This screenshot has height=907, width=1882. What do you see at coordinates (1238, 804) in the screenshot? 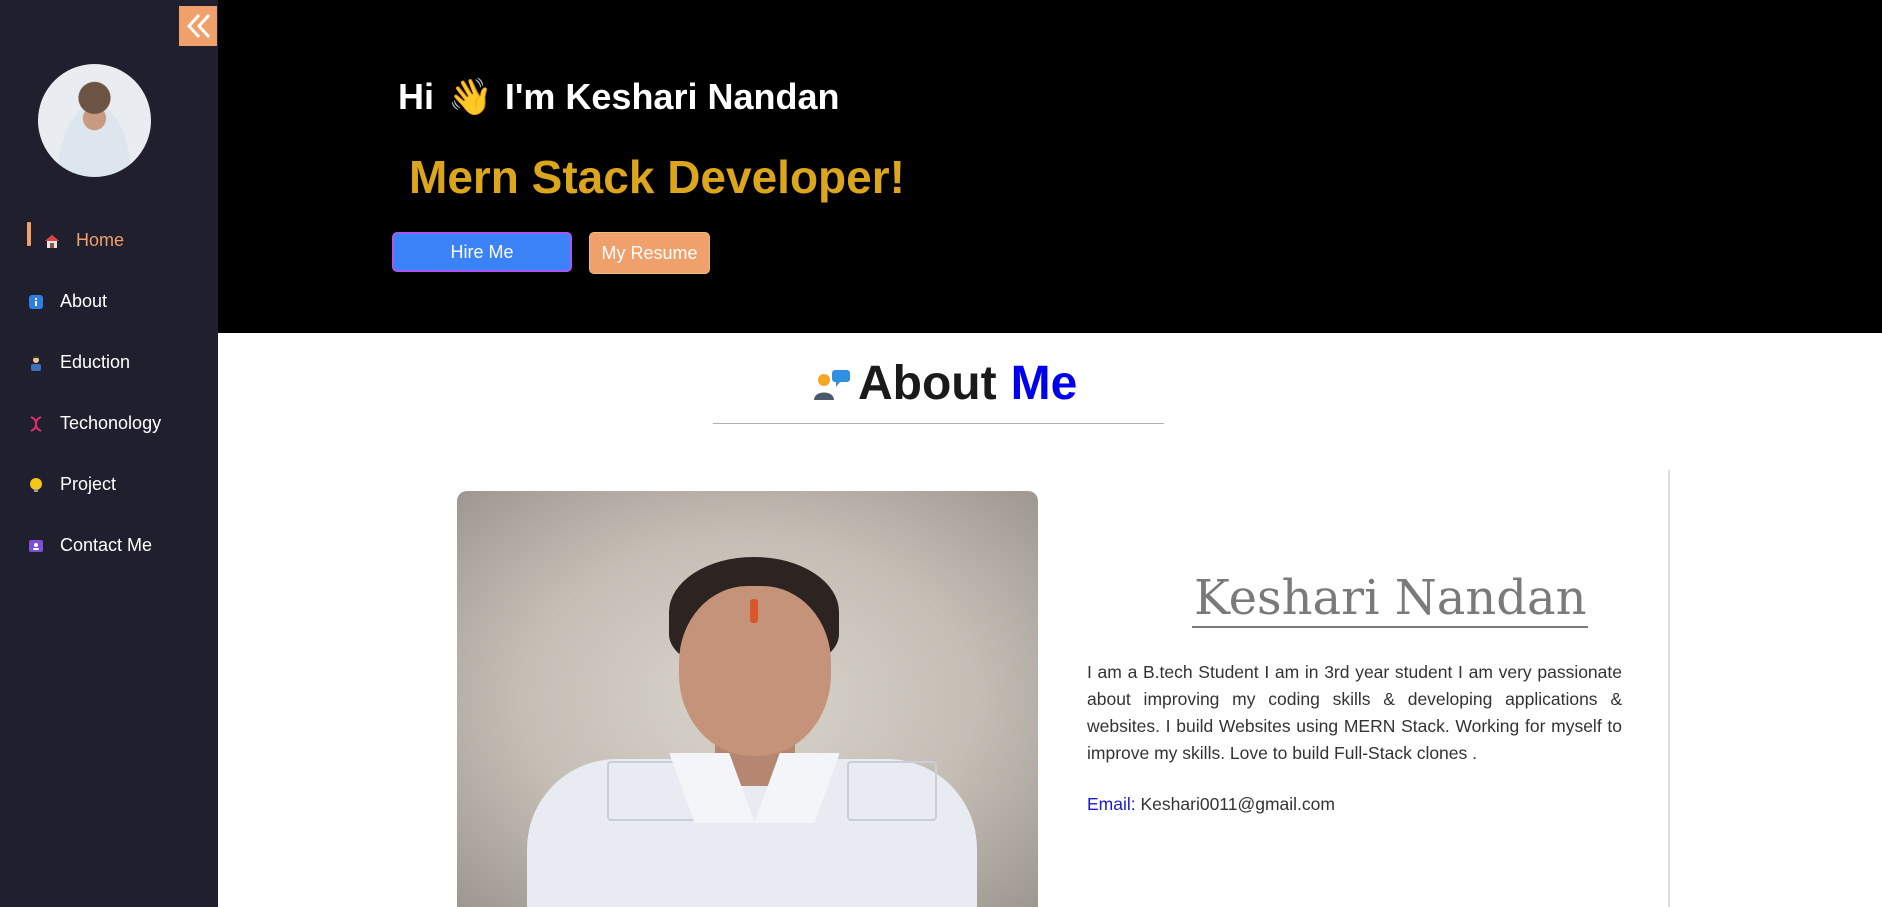
I see `email-value: Keshari0011@gmail.com` at bounding box center [1238, 804].